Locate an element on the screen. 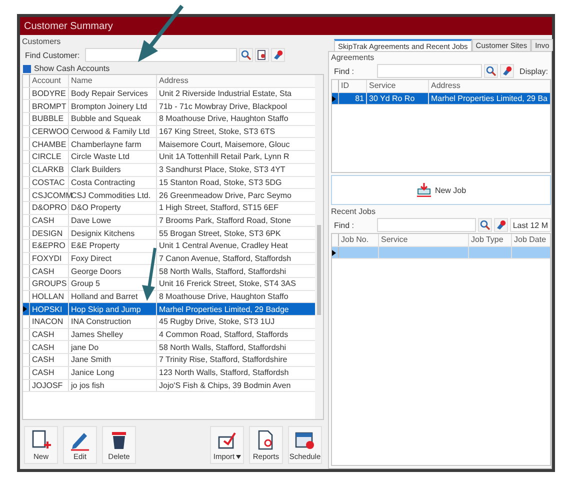  table-cell: D&OPRO is located at coordinates (49, 208).